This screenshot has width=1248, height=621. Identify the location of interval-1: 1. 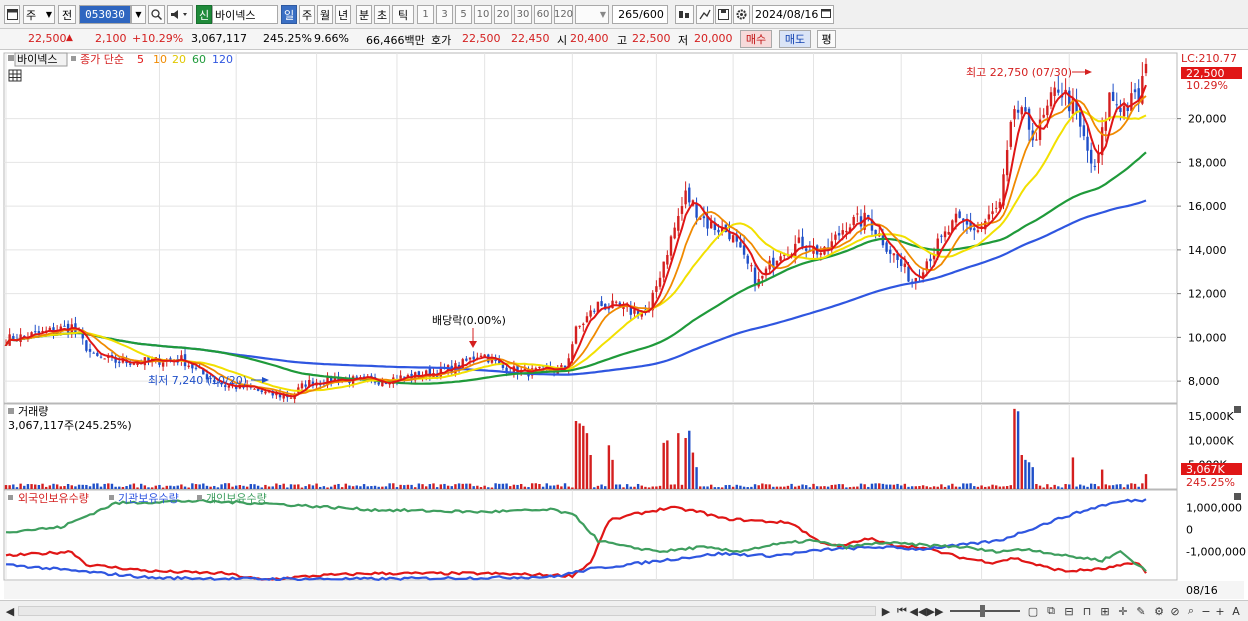
(425, 14).